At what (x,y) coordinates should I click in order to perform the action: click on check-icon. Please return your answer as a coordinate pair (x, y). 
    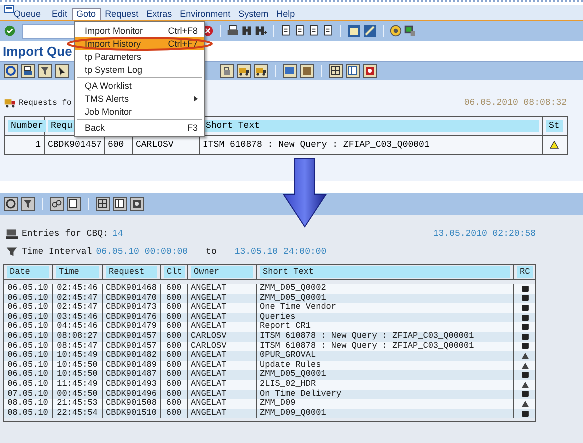
    Looking at the image, I should click on (10, 31).